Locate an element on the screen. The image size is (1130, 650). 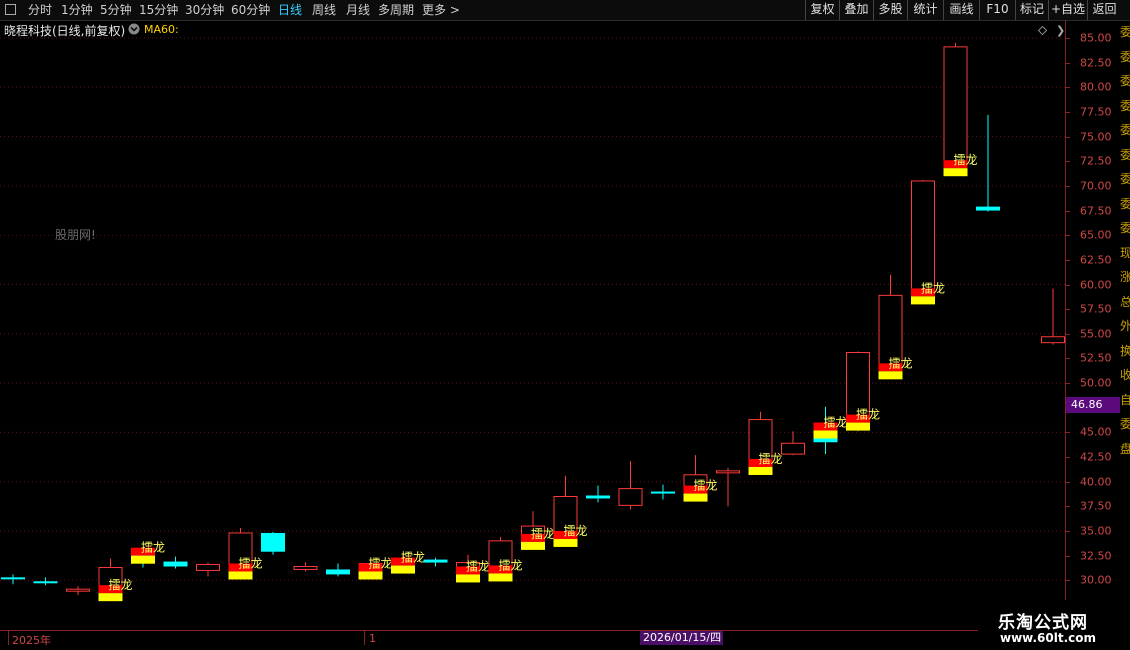
price-tick-label: 82.50 is located at coordinates (1096, 63).